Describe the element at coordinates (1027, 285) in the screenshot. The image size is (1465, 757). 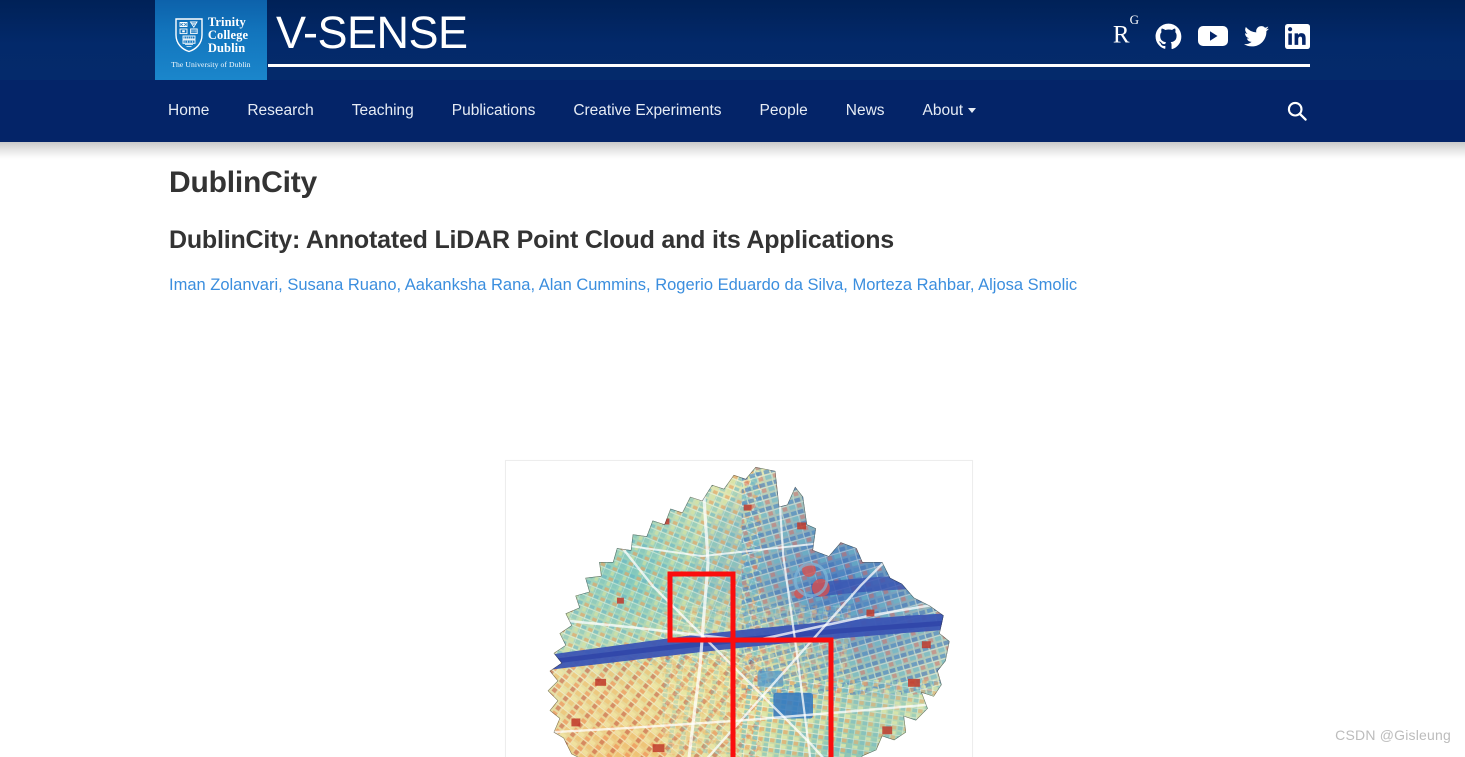
I see `author-link: Aljosa Smolic` at that location.